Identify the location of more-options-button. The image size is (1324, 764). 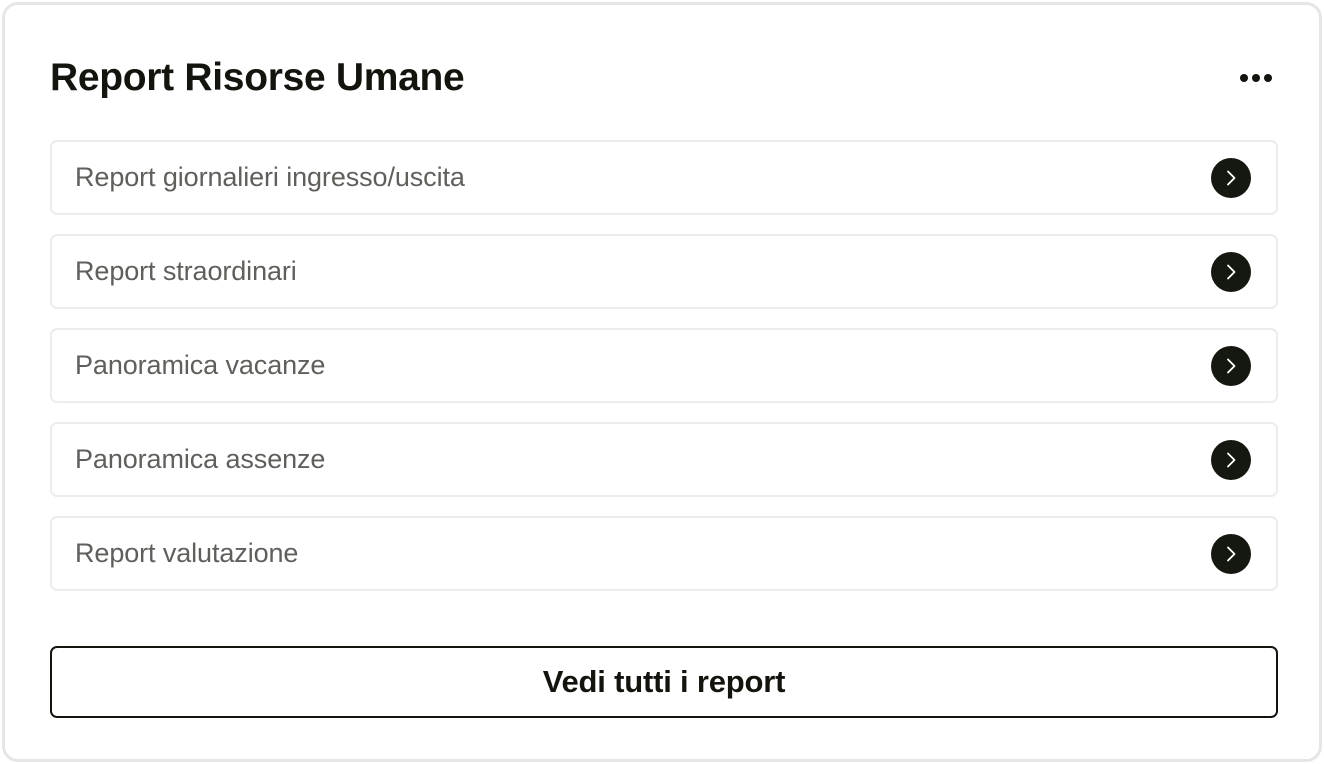
(1256, 78).